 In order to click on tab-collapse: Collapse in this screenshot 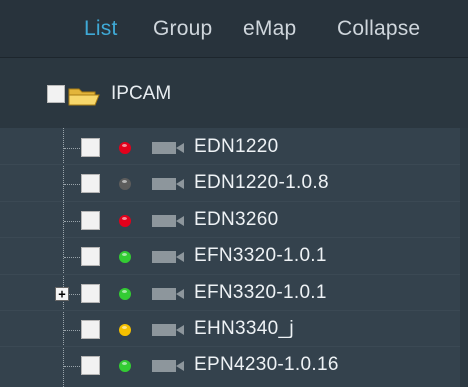, I will do `click(378, 29)`.